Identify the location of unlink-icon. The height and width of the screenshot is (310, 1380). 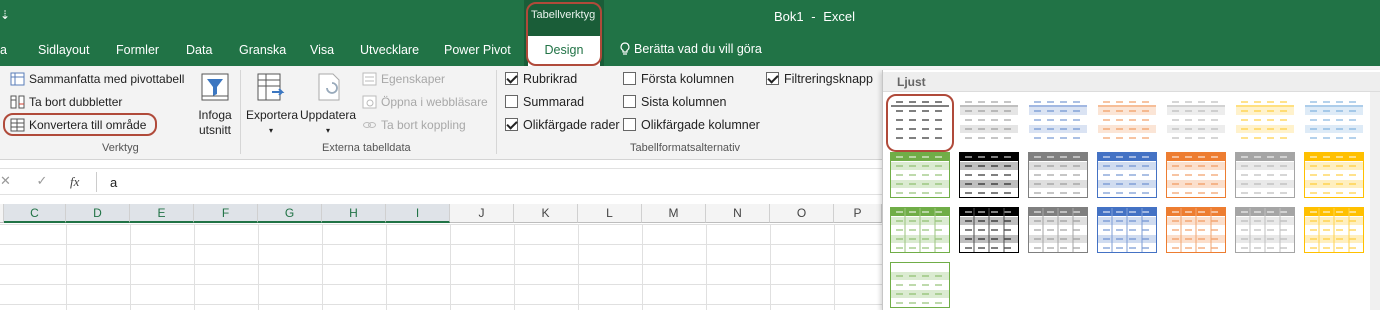
(369, 125).